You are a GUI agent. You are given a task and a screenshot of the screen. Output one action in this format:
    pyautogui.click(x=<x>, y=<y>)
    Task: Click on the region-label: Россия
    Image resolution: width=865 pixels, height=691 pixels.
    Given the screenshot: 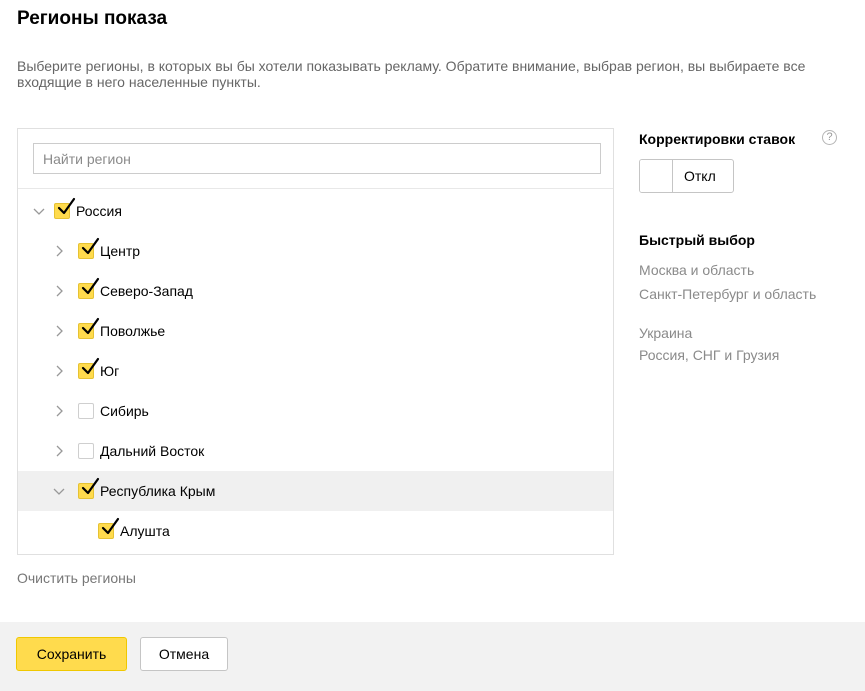 What is the action you would take?
    pyautogui.click(x=99, y=211)
    